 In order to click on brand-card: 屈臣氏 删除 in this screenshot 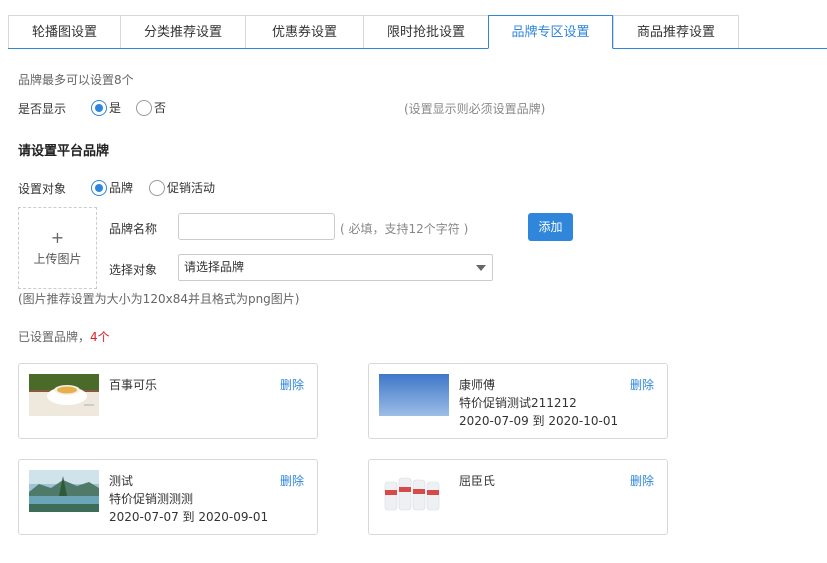, I will do `click(518, 497)`.